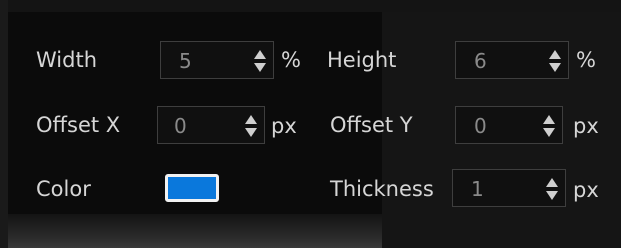  Describe the element at coordinates (362, 60) in the screenshot. I see `height-label: Height` at that location.